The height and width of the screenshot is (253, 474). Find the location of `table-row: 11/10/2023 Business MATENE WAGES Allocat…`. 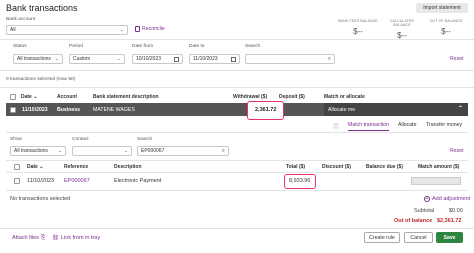

table-row: 11/10/2023 Business MATENE WAGES Allocat… is located at coordinates (237, 109).